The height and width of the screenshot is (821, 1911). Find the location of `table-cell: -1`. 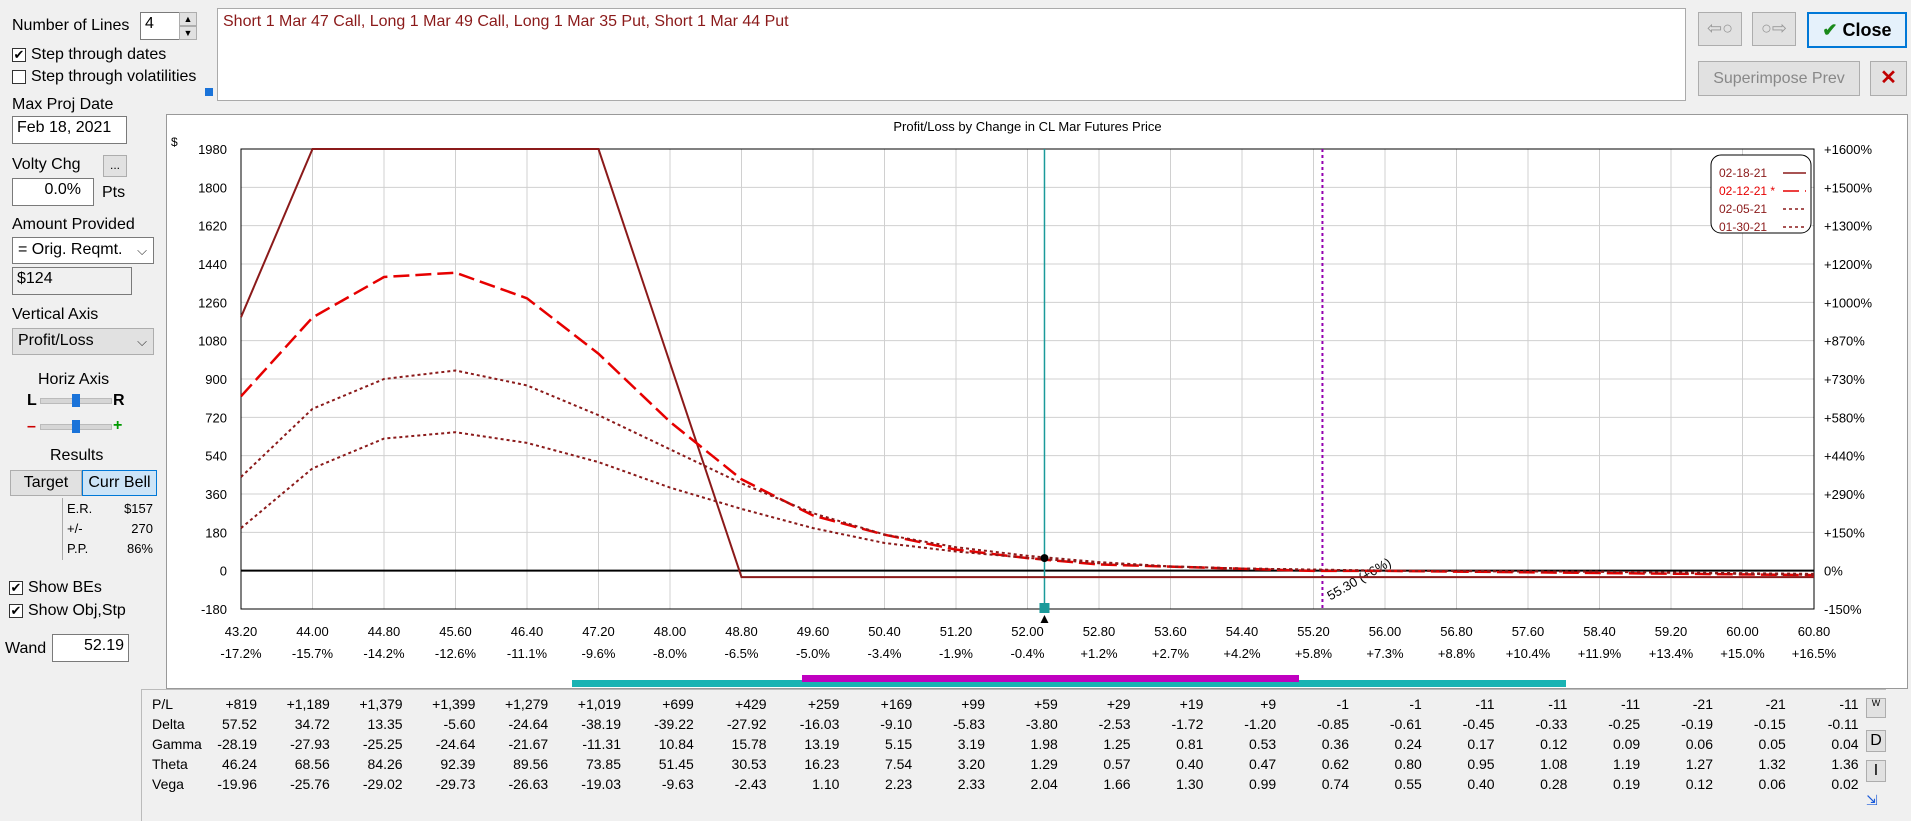

table-cell: -1 is located at coordinates (1415, 704).